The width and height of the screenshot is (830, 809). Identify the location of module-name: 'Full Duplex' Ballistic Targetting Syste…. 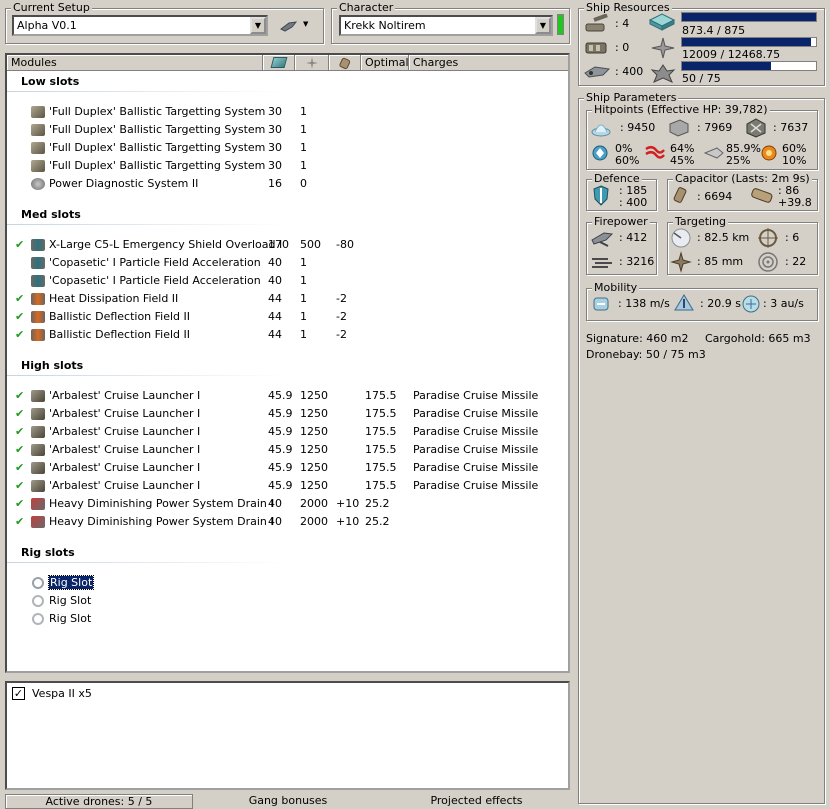
(157, 147).